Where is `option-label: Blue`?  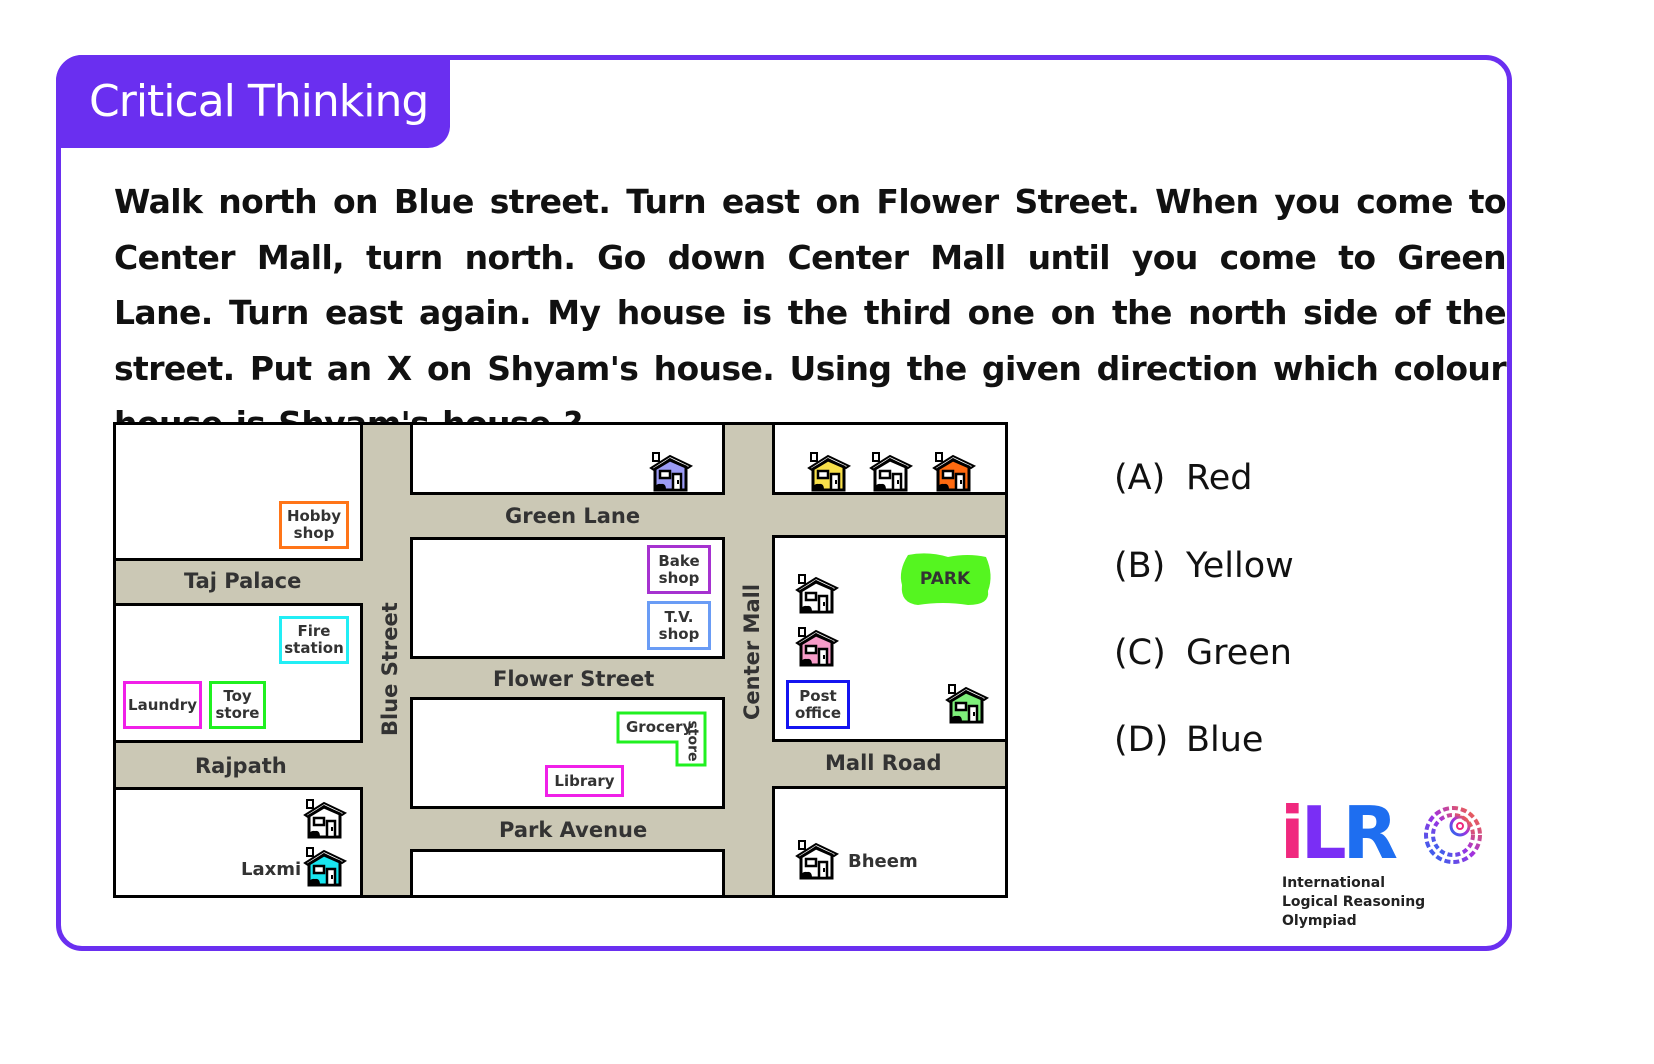
option-label: Blue is located at coordinates (1225, 740).